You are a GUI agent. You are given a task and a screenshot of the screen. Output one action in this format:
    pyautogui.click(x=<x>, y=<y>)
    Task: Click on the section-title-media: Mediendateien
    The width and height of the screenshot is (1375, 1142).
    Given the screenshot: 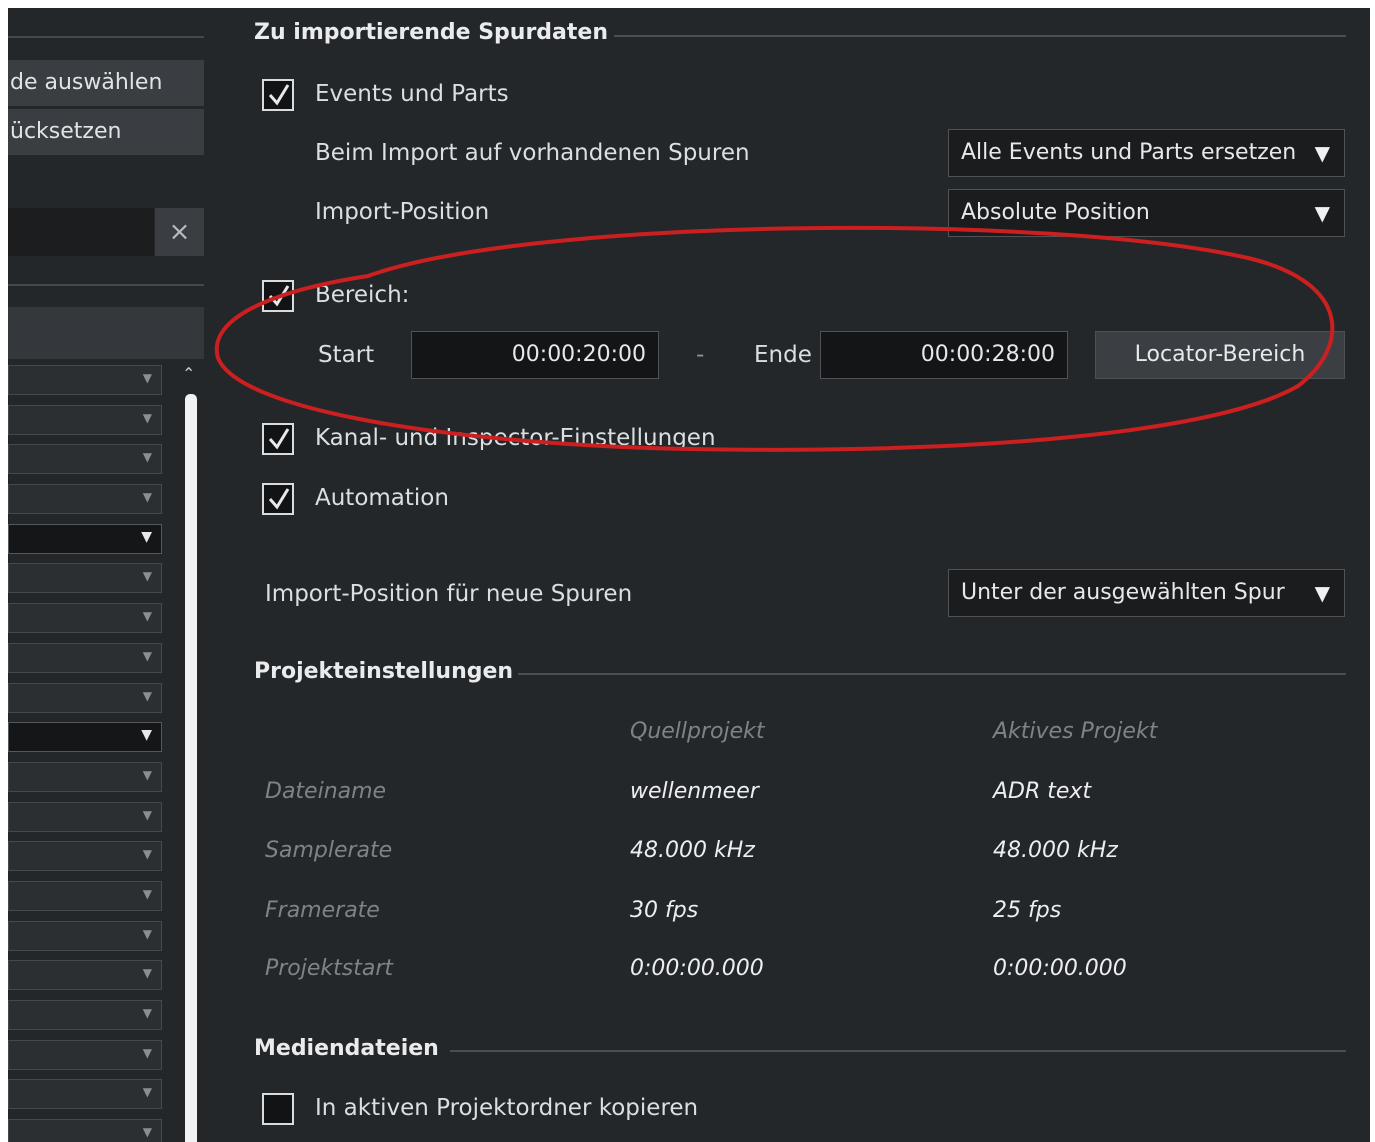 What is the action you would take?
    pyautogui.click(x=346, y=1048)
    